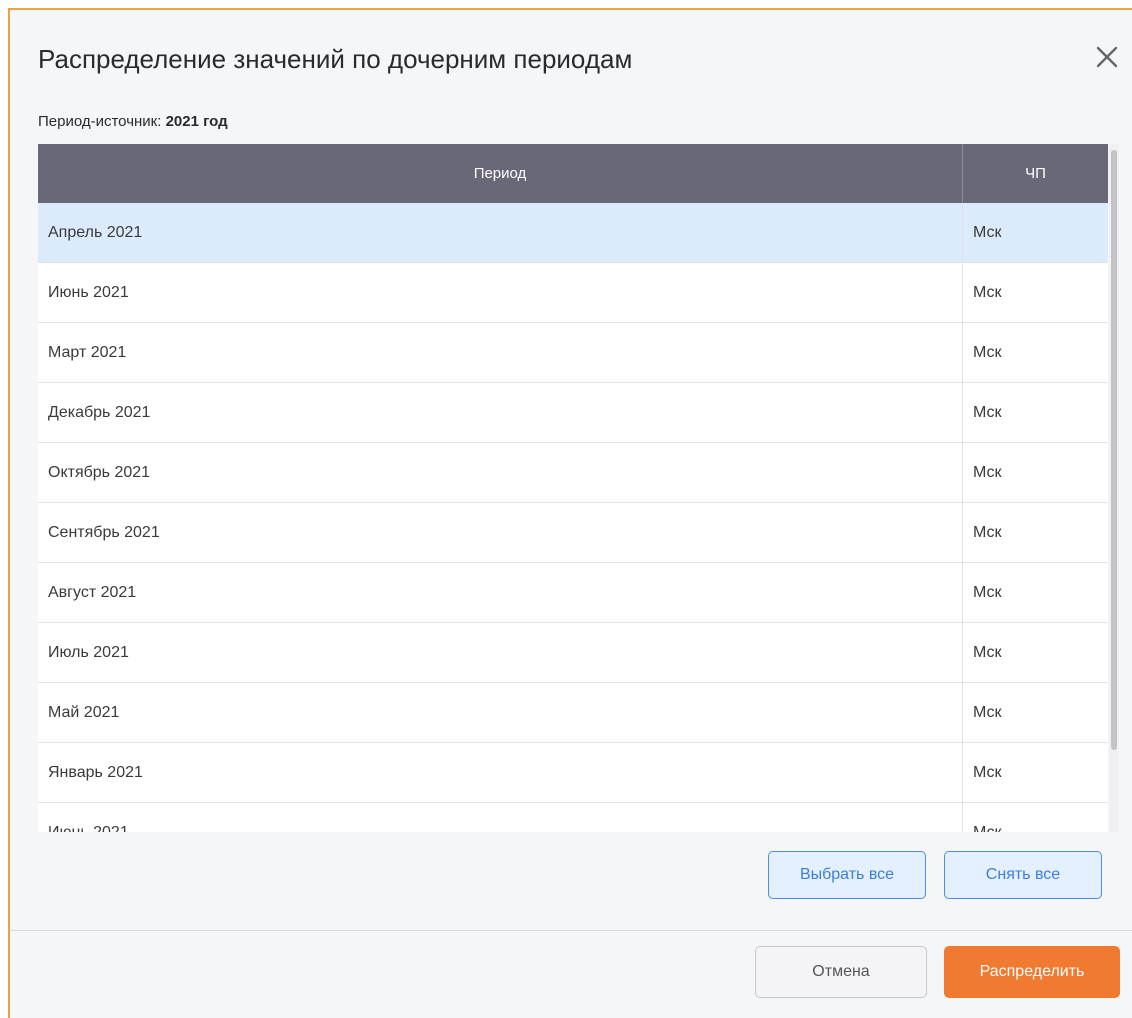 The image size is (1132, 1018). What do you see at coordinates (500, 232) in the screenshot?
I see `cell-period: Апрель 2021` at bounding box center [500, 232].